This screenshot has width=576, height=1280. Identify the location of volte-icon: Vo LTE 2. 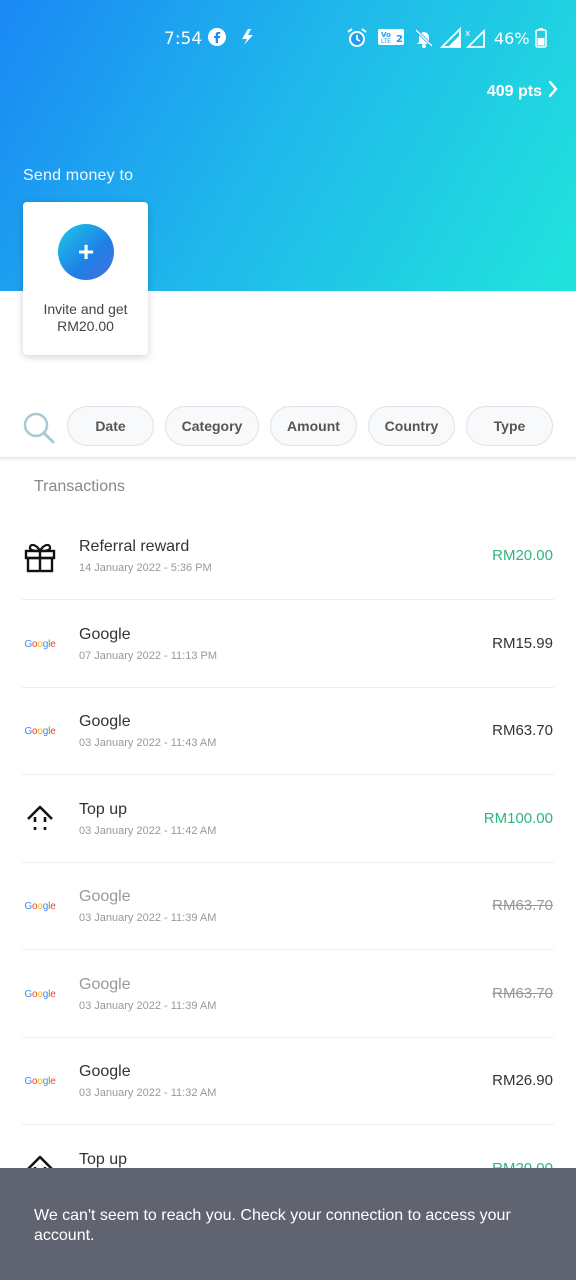
(391, 39).